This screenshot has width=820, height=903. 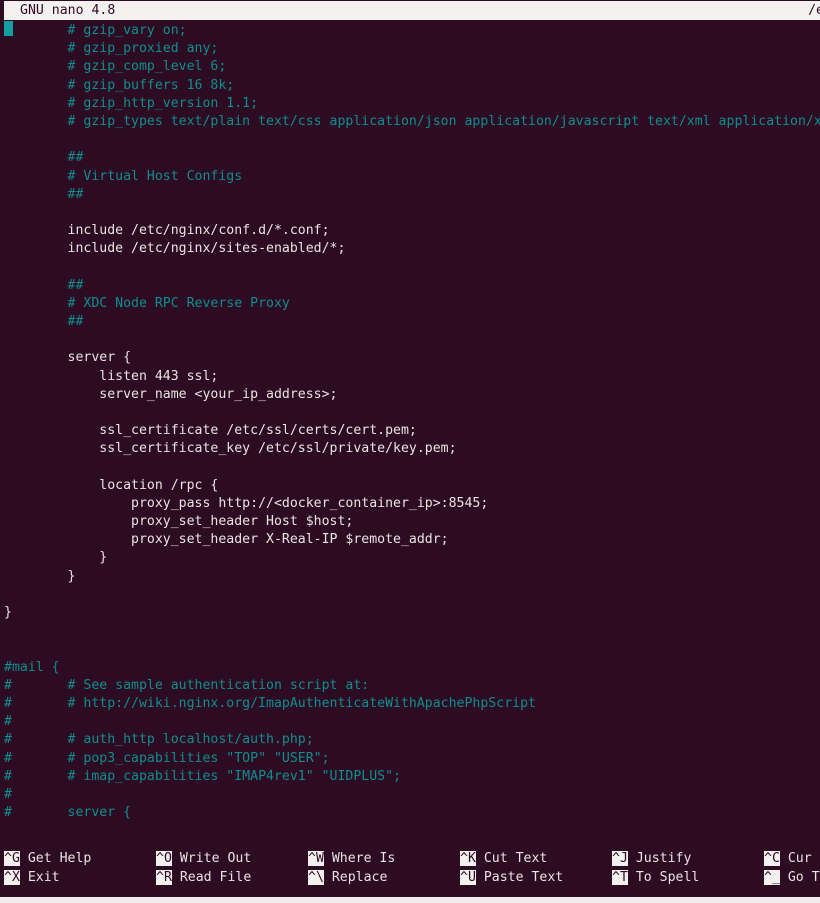 I want to click on shortcut-justify: ^J Justify, so click(x=651, y=858).